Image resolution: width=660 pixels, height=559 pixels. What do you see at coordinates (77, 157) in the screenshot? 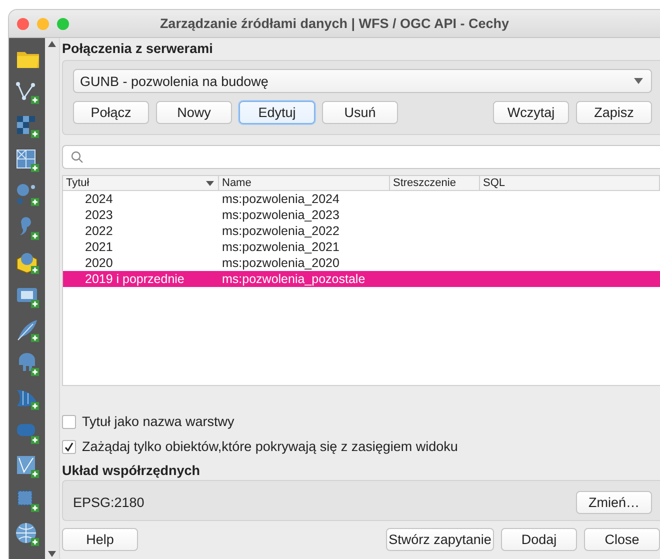
I see `search-icon` at bounding box center [77, 157].